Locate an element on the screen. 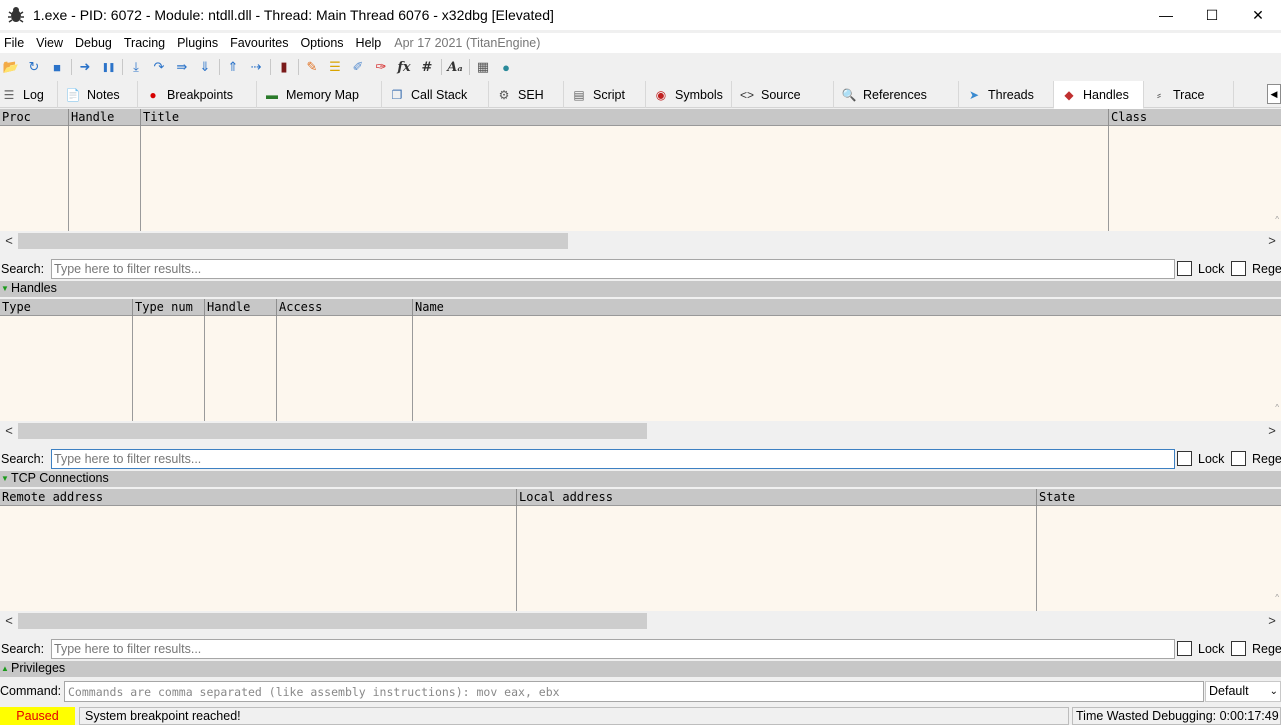  handles-search-input is located at coordinates (613, 459).